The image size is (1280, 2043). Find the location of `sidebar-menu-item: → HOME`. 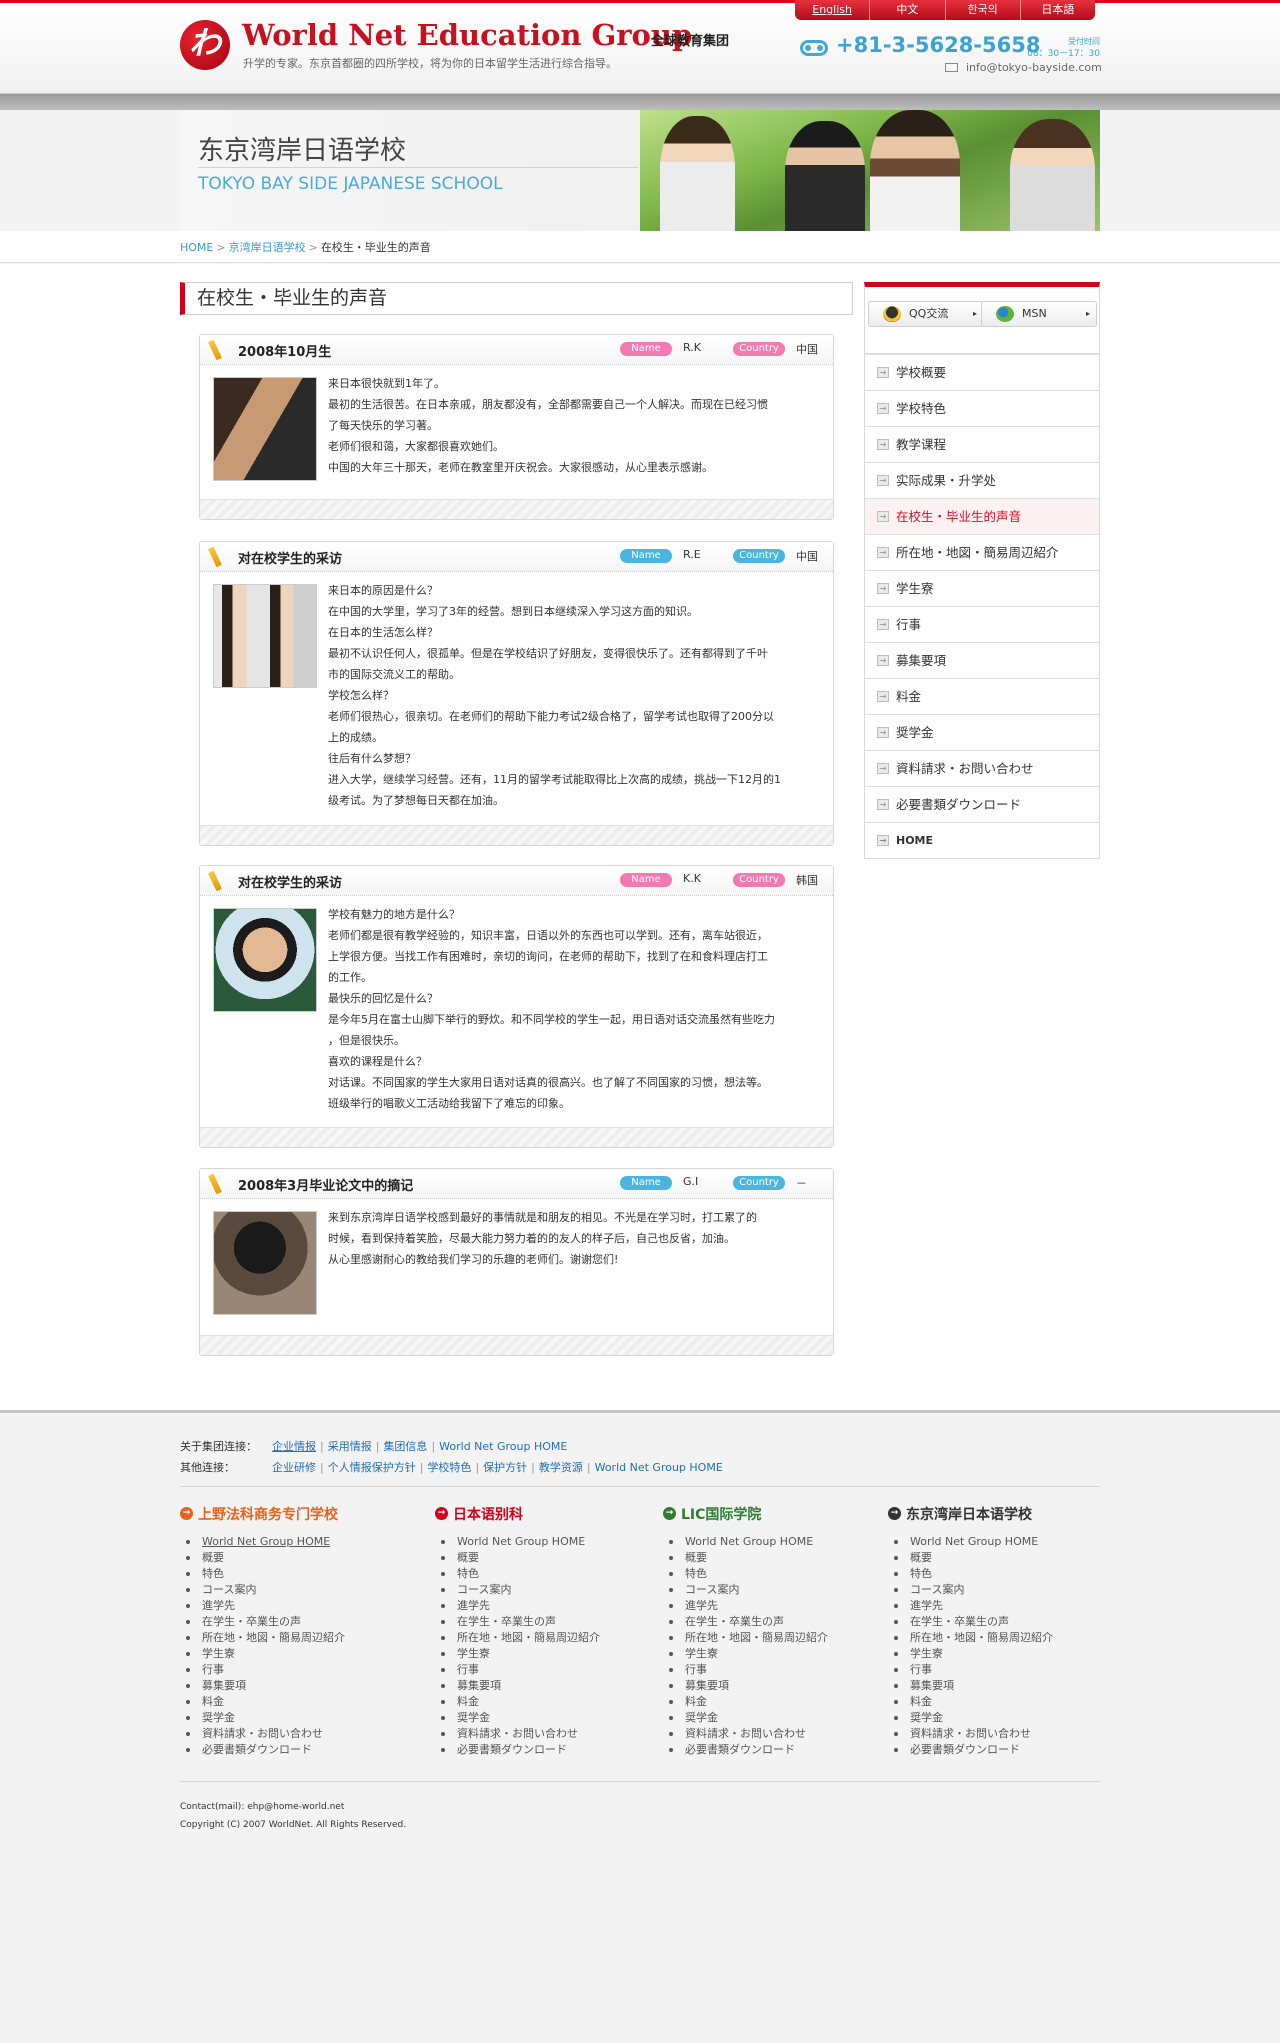

sidebar-menu-item: → HOME is located at coordinates (982, 840).